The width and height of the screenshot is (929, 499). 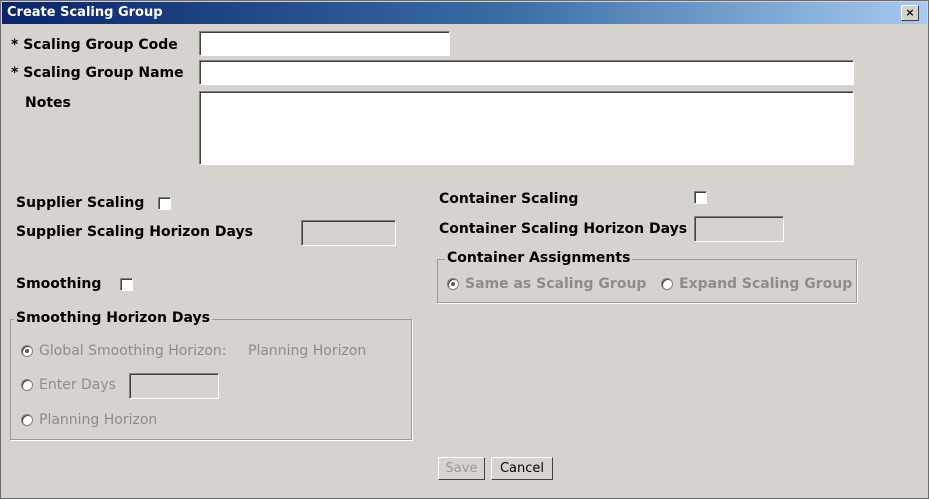 What do you see at coordinates (539, 258) in the screenshot?
I see `container-assignments-title: Container Assignments` at bounding box center [539, 258].